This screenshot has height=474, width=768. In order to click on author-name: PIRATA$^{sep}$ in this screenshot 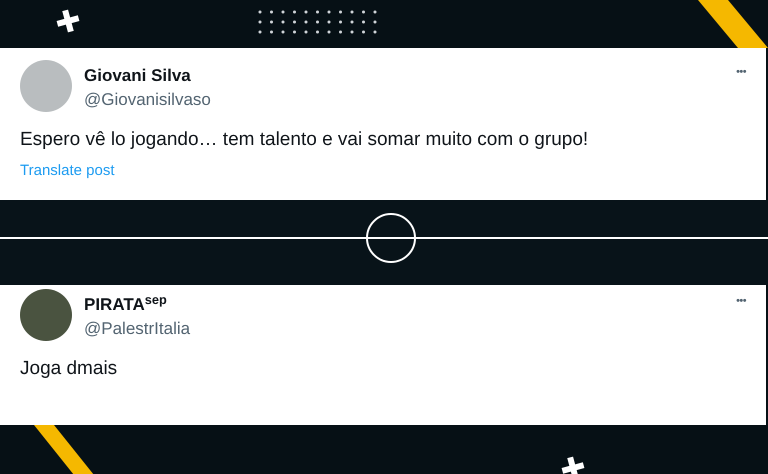, I will do `click(126, 304)`.